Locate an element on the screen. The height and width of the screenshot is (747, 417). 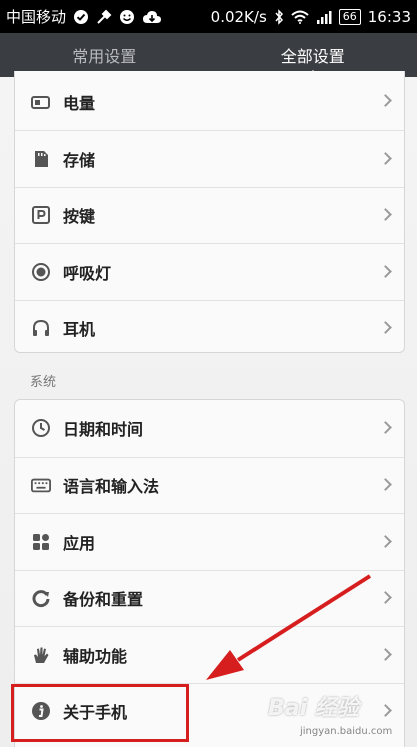
baidu-watermark-url: jingyan.baidu.com is located at coordinates (346, 731).